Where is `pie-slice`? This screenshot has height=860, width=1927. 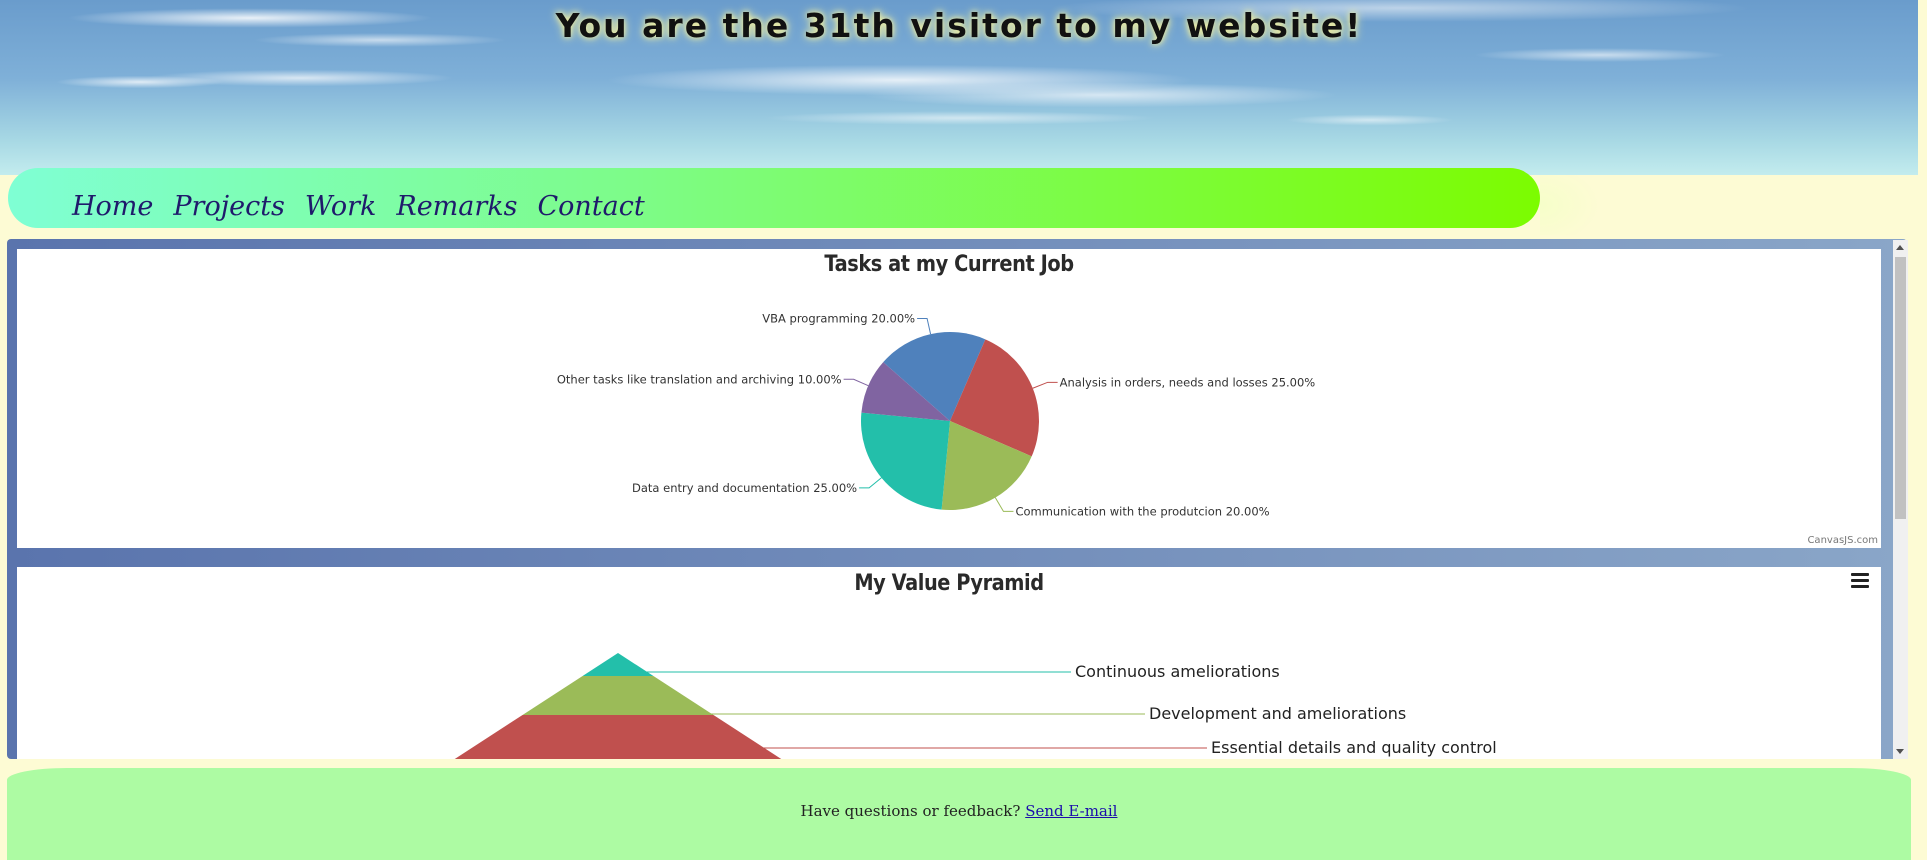
pie-slice is located at coordinates (905, 461).